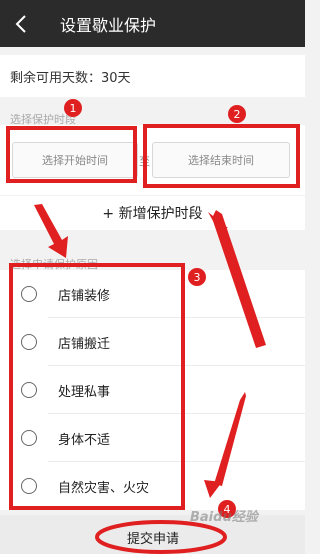  I want to click on start-time-input: 选择开始时间, so click(75, 160).